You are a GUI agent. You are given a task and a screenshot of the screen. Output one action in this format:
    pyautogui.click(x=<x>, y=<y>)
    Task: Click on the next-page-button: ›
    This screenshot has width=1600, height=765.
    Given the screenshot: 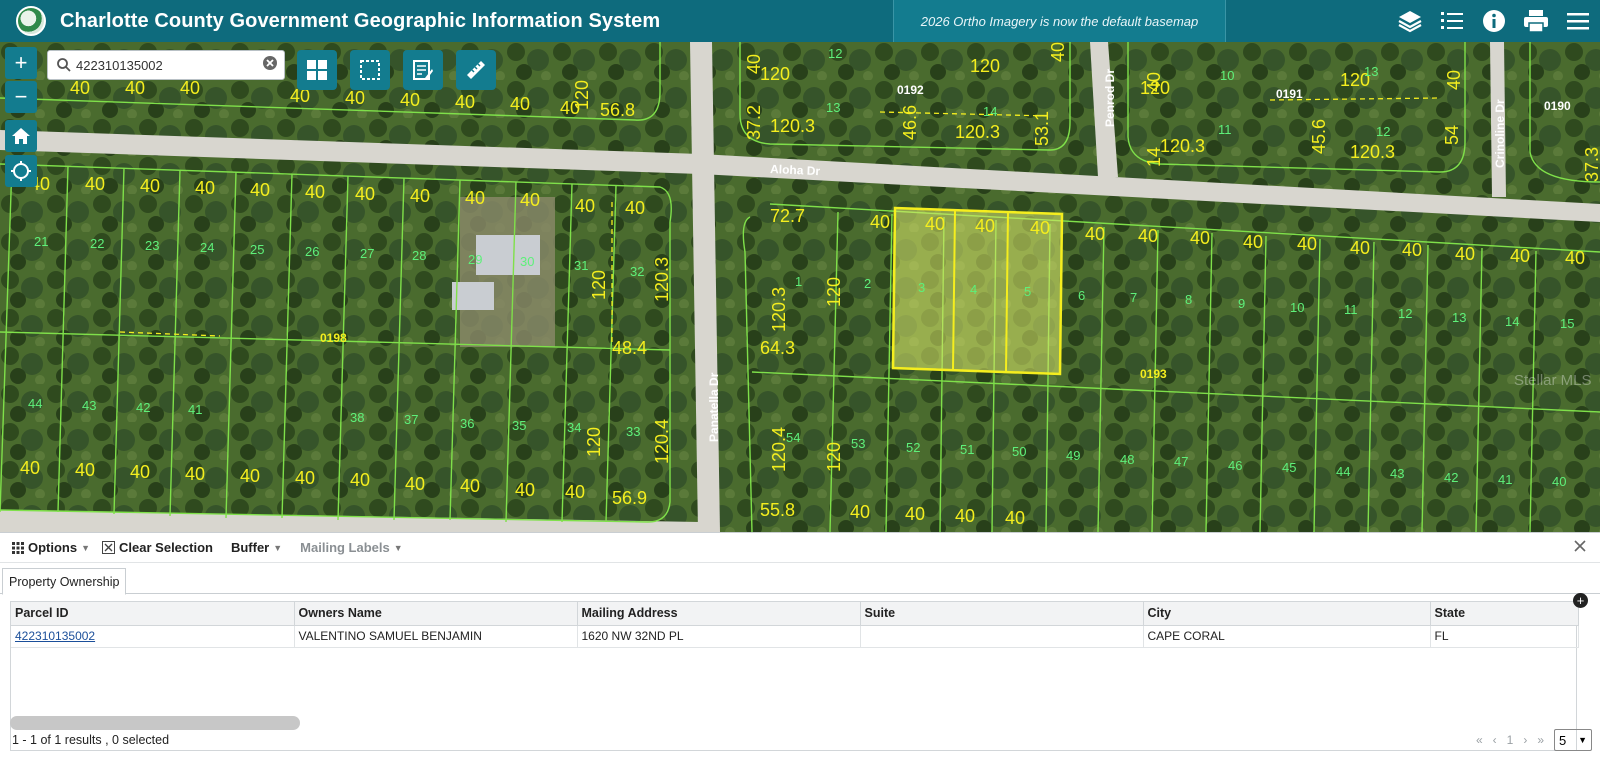 What is the action you would take?
    pyautogui.click(x=1525, y=740)
    